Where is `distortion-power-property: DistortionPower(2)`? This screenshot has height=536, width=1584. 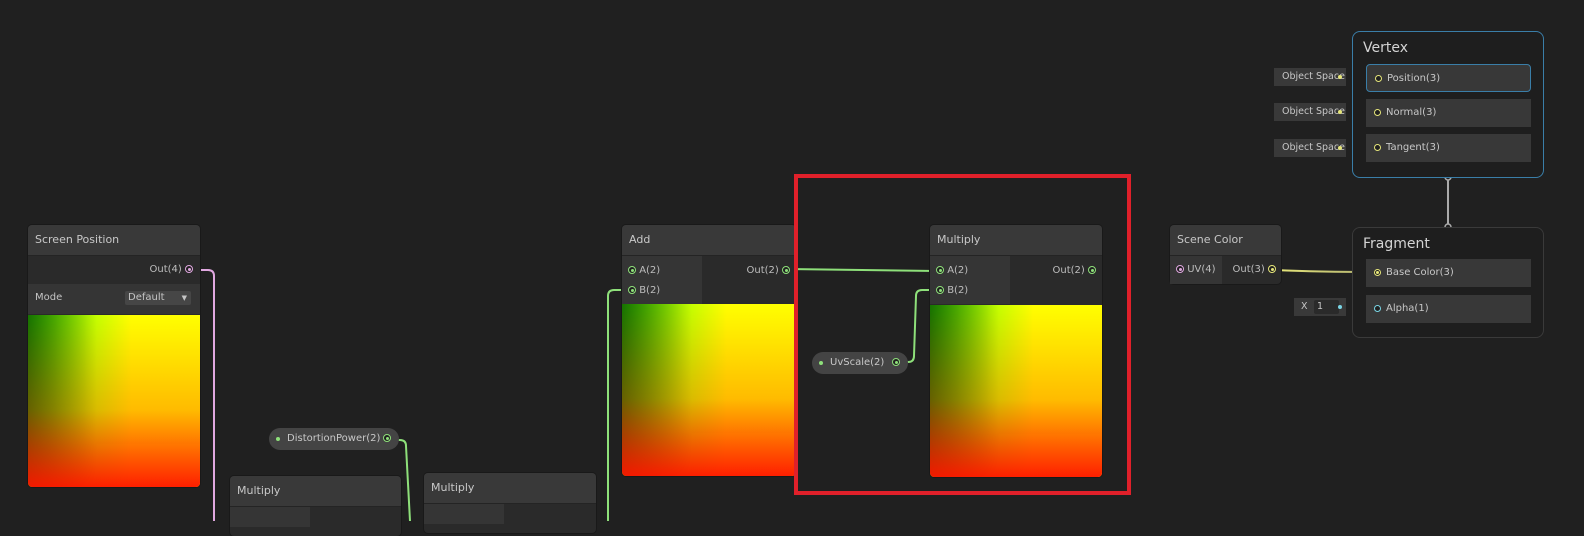 distortion-power-property: DistortionPower(2) is located at coordinates (334, 439).